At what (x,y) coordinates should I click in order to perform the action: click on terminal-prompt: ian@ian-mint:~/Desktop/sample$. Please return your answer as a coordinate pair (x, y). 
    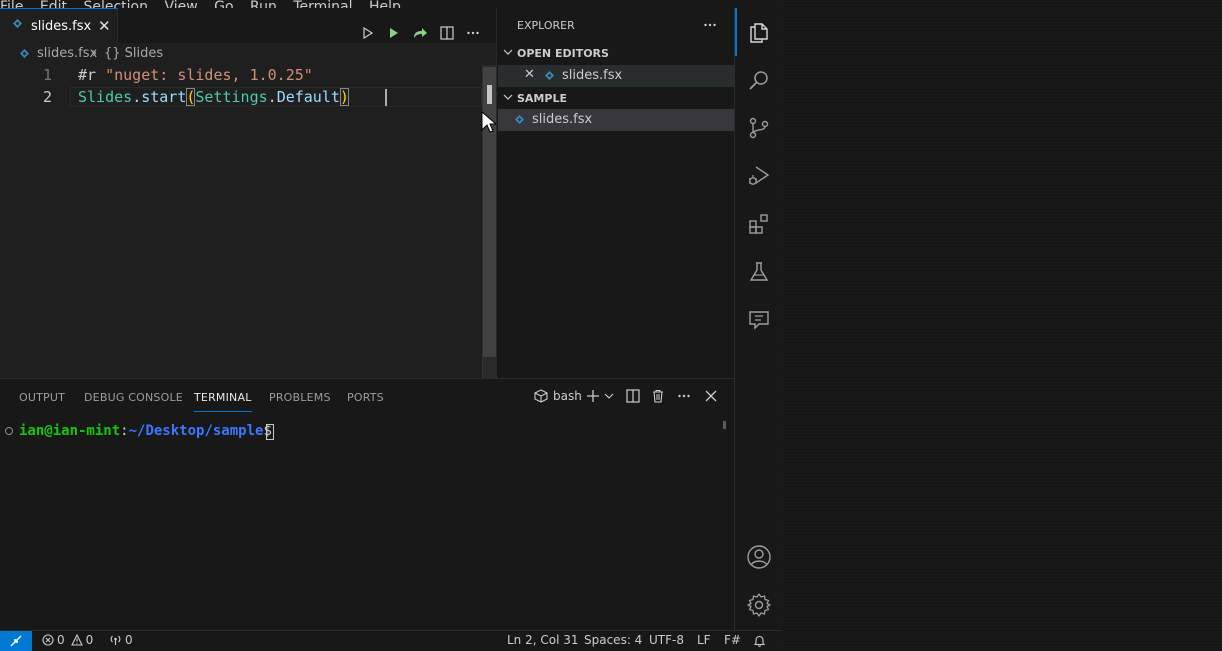
    Looking at the image, I should click on (149, 431).